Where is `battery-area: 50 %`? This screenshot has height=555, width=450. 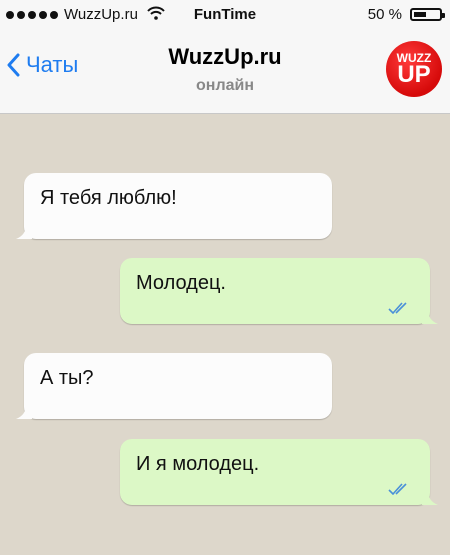 battery-area: 50 % is located at coordinates (406, 14).